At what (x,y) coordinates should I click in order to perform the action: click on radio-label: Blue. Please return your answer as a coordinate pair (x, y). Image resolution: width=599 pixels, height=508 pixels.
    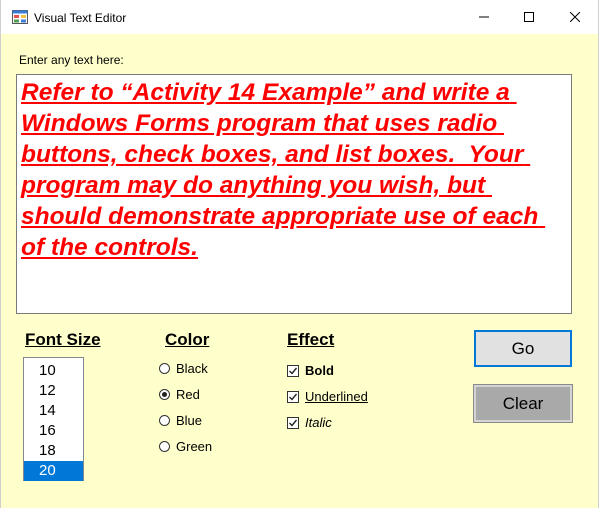
    Looking at the image, I should click on (189, 420).